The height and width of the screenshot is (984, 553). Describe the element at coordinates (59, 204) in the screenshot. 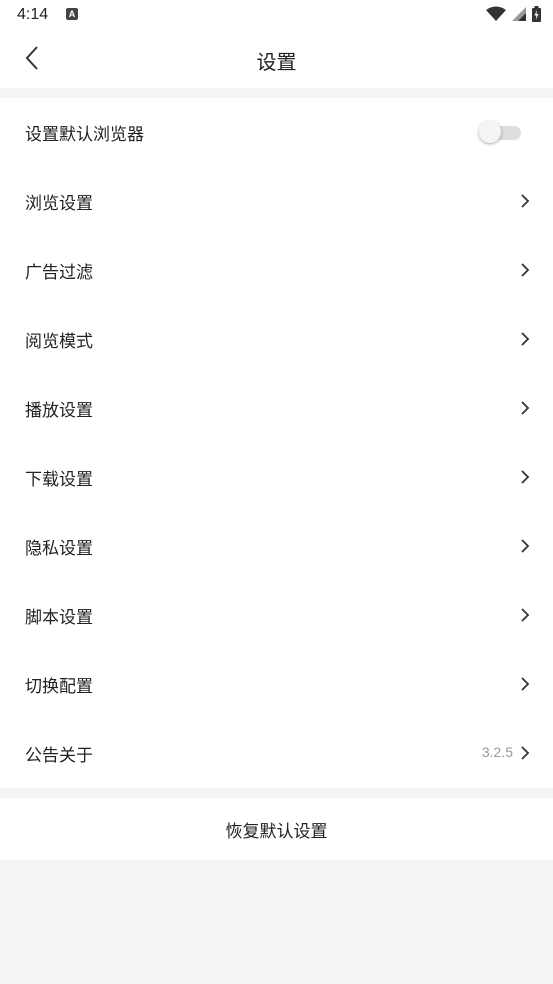

I see `settings-item-label: 浏览设置` at that location.